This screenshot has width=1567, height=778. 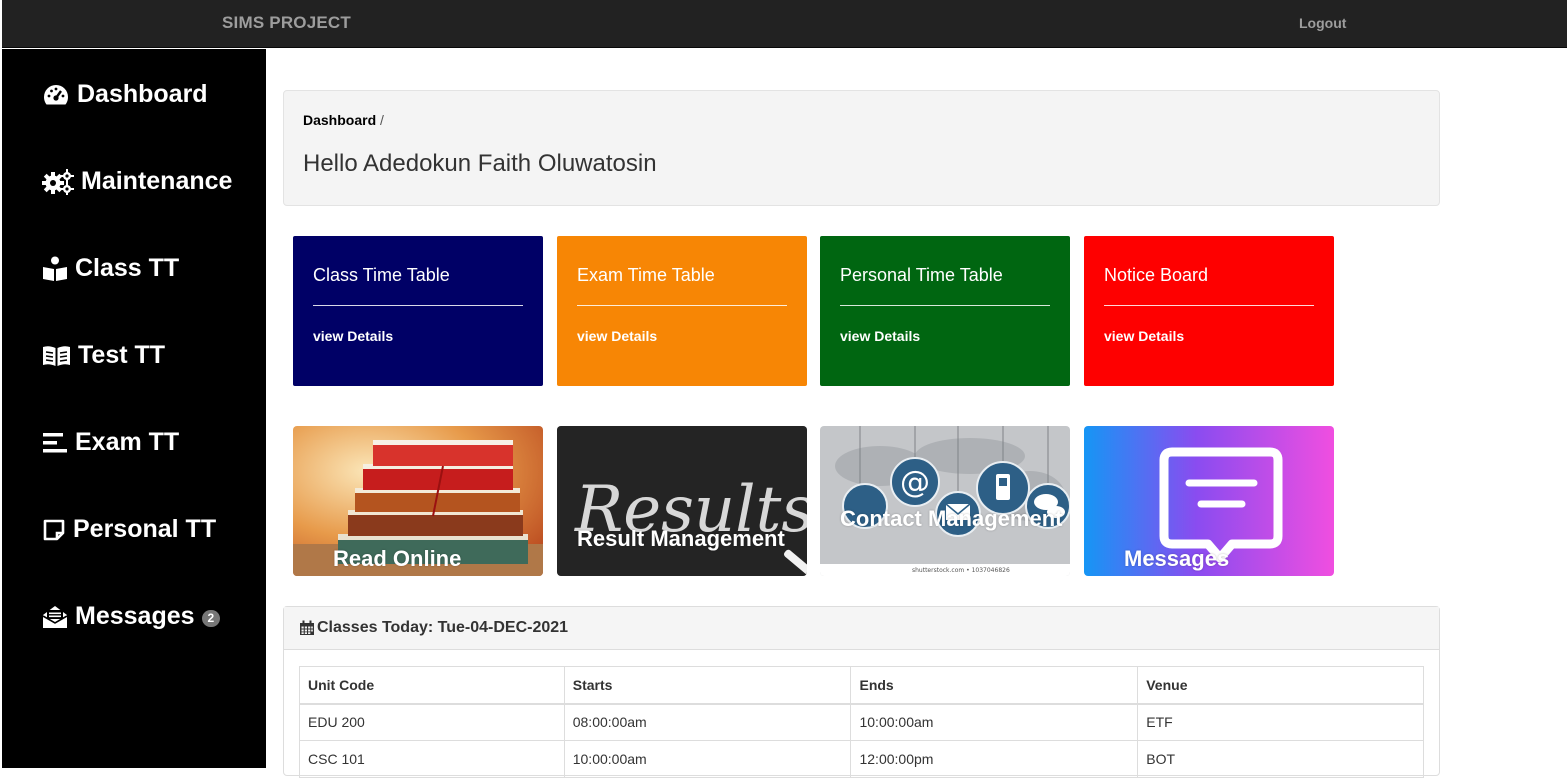 I want to click on messages-tile: Messages, so click(x=1209, y=501).